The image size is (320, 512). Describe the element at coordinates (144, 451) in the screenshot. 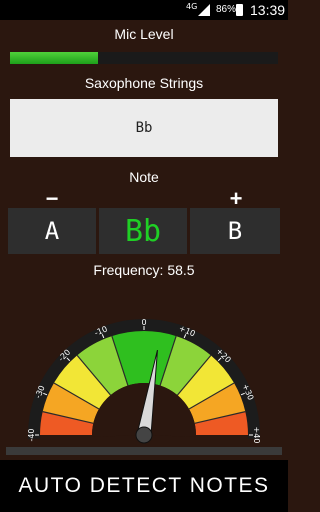

I see `gauge-base` at that location.